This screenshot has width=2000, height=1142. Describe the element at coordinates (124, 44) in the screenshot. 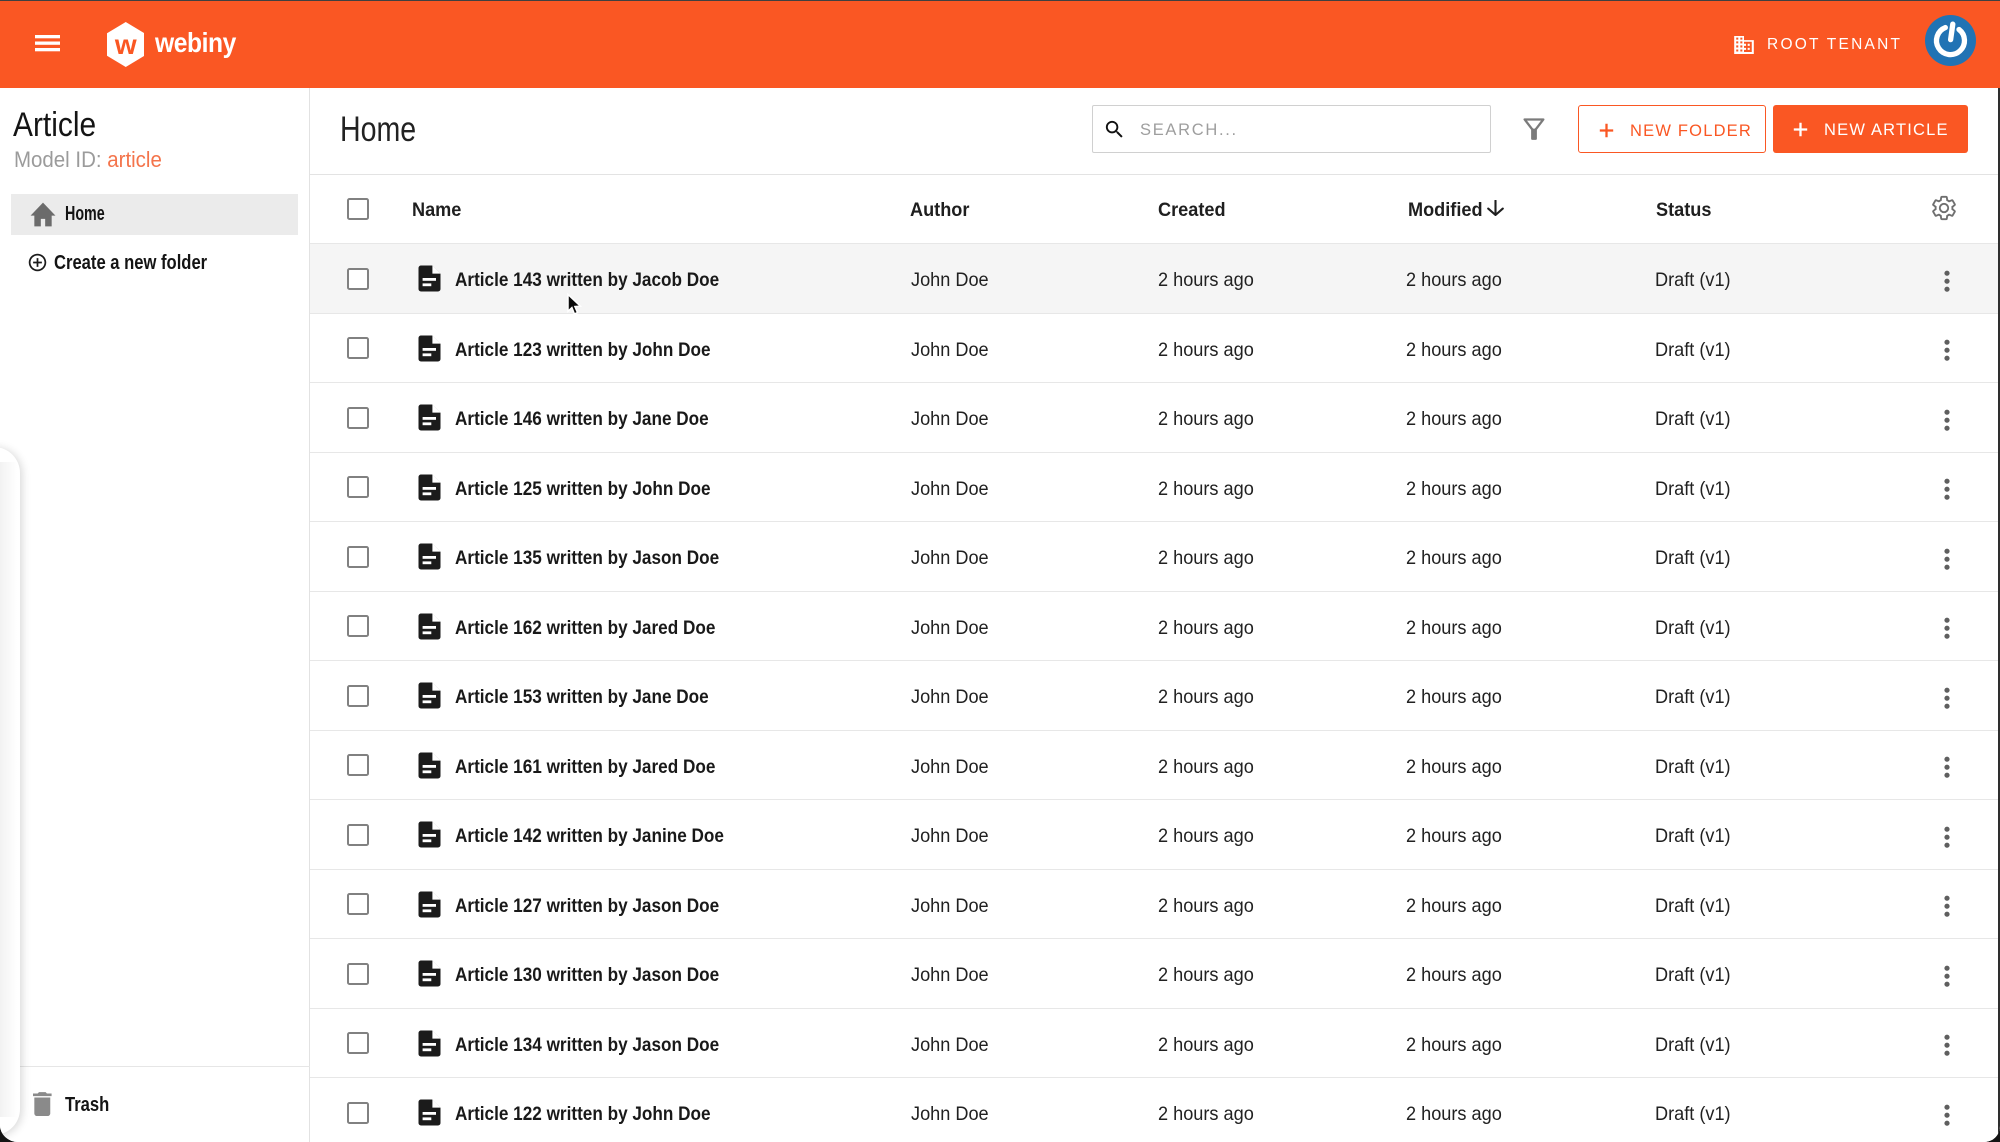

I see `svg-text: w` at that location.